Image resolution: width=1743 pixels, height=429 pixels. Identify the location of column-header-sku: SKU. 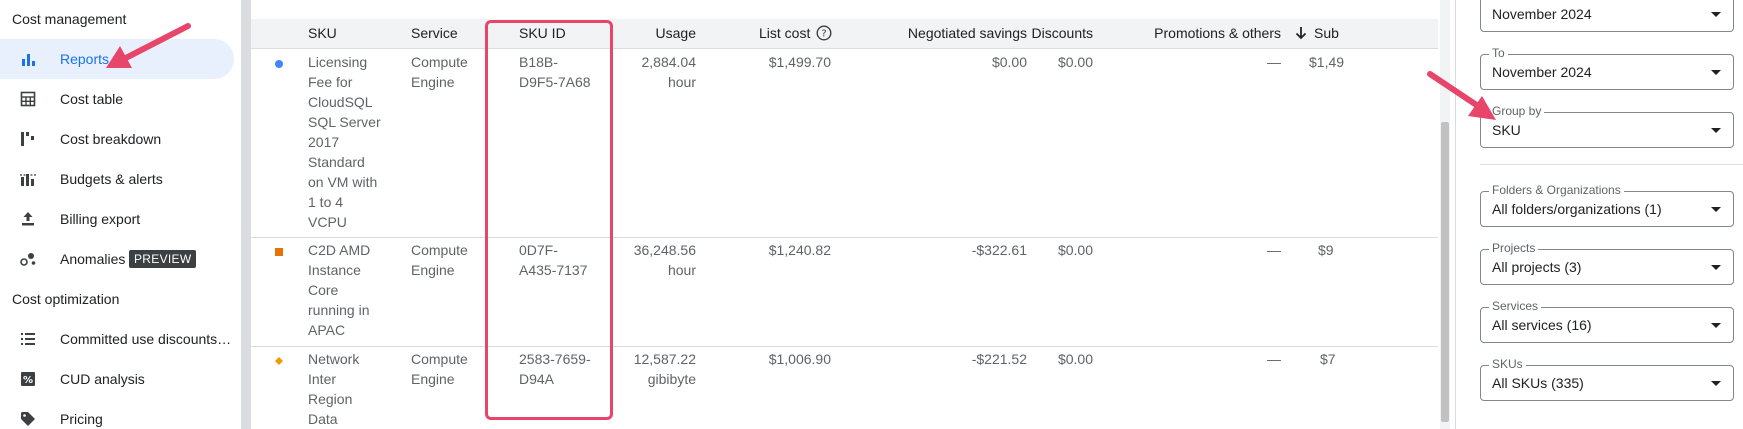
(322, 33).